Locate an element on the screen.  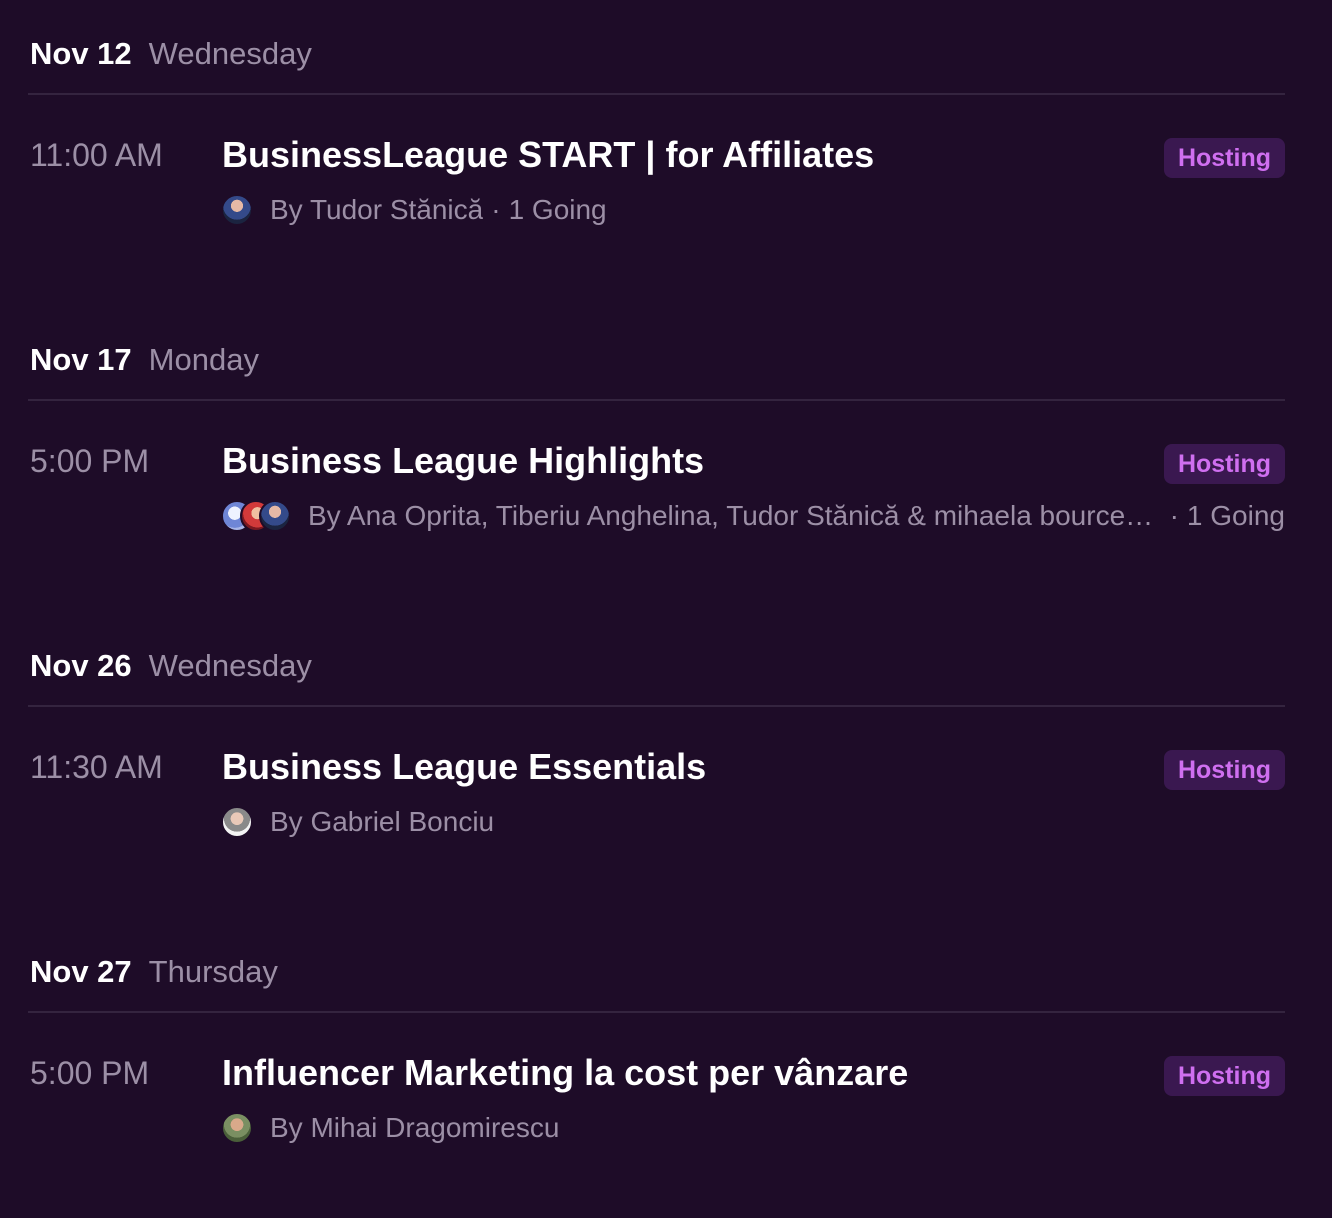
event-title: Business League Essentials is located at coordinates (464, 767).